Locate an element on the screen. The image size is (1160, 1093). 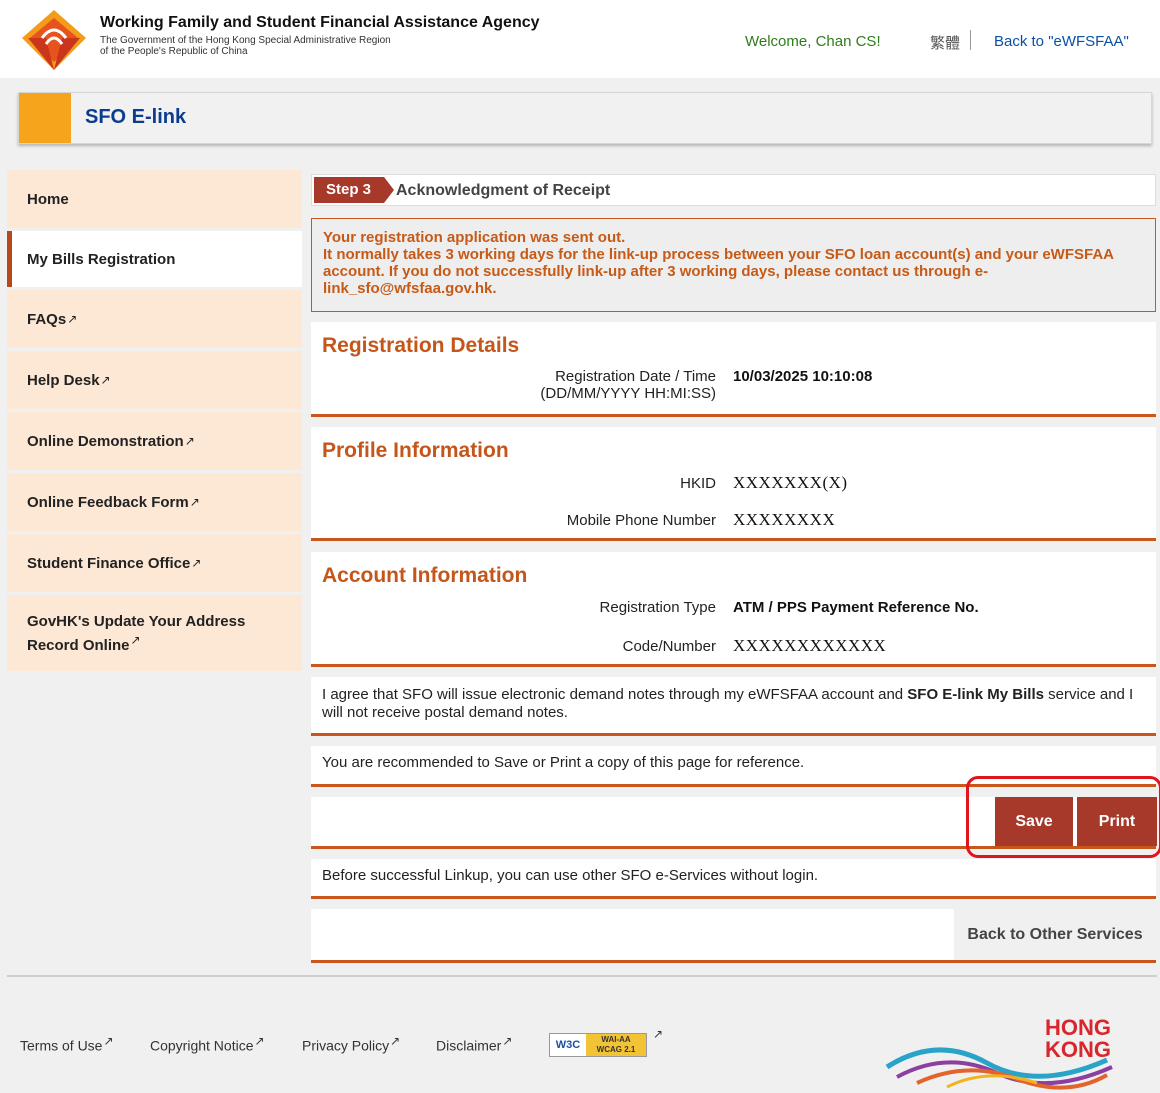
field-label: HKID is located at coordinates (698, 483).